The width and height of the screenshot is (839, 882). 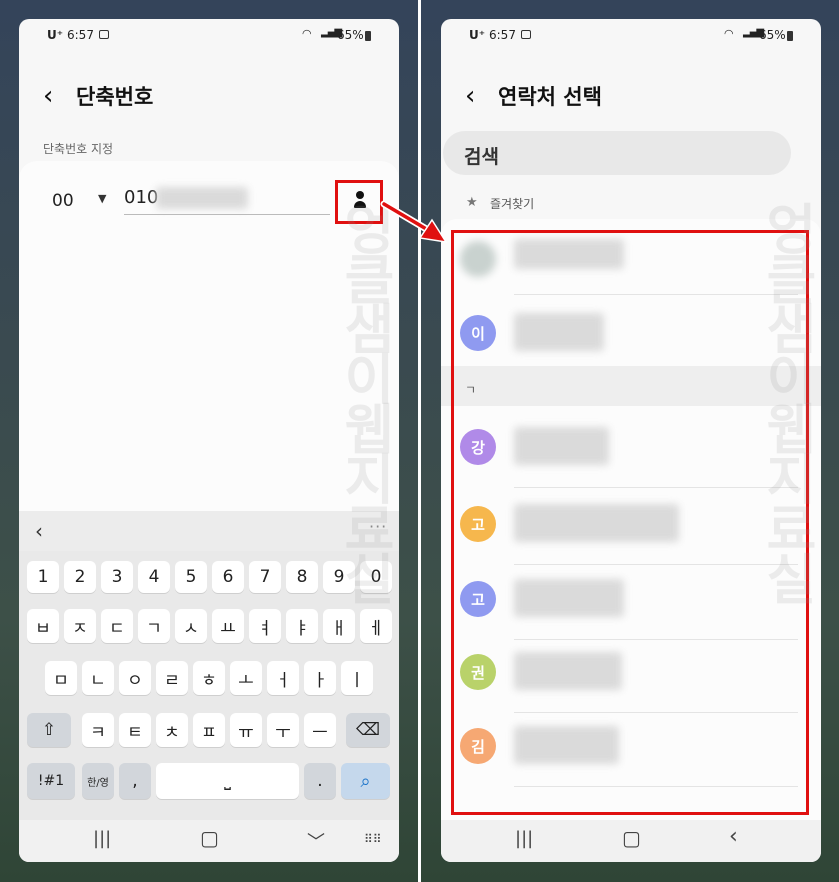 I want to click on comma-key: ,, so click(x=135, y=781).